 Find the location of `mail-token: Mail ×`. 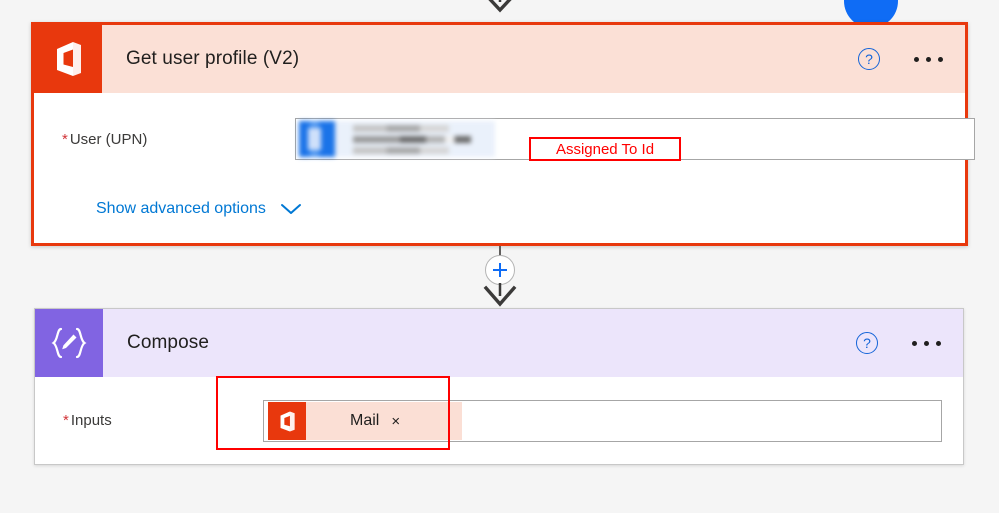

mail-token: Mail × is located at coordinates (365, 421).